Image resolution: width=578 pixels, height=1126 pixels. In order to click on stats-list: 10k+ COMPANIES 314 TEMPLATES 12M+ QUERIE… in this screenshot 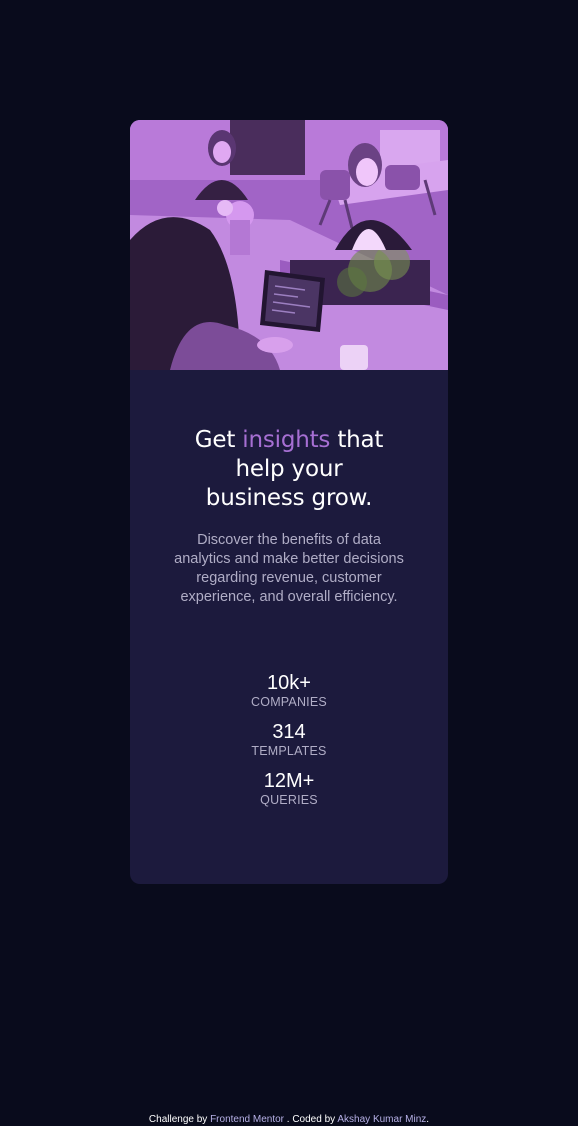, I will do `click(289, 739)`.